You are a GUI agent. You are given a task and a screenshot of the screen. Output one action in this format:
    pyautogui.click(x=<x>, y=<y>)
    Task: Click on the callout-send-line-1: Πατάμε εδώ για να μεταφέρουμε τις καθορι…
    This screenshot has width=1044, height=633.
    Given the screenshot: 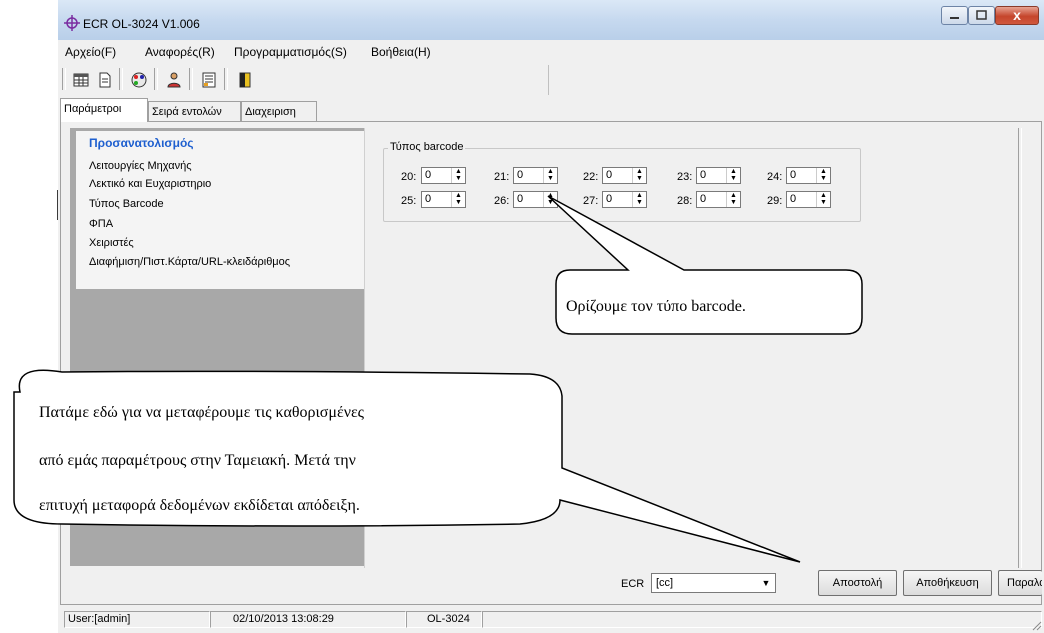 What is the action you would take?
    pyautogui.click(x=202, y=412)
    